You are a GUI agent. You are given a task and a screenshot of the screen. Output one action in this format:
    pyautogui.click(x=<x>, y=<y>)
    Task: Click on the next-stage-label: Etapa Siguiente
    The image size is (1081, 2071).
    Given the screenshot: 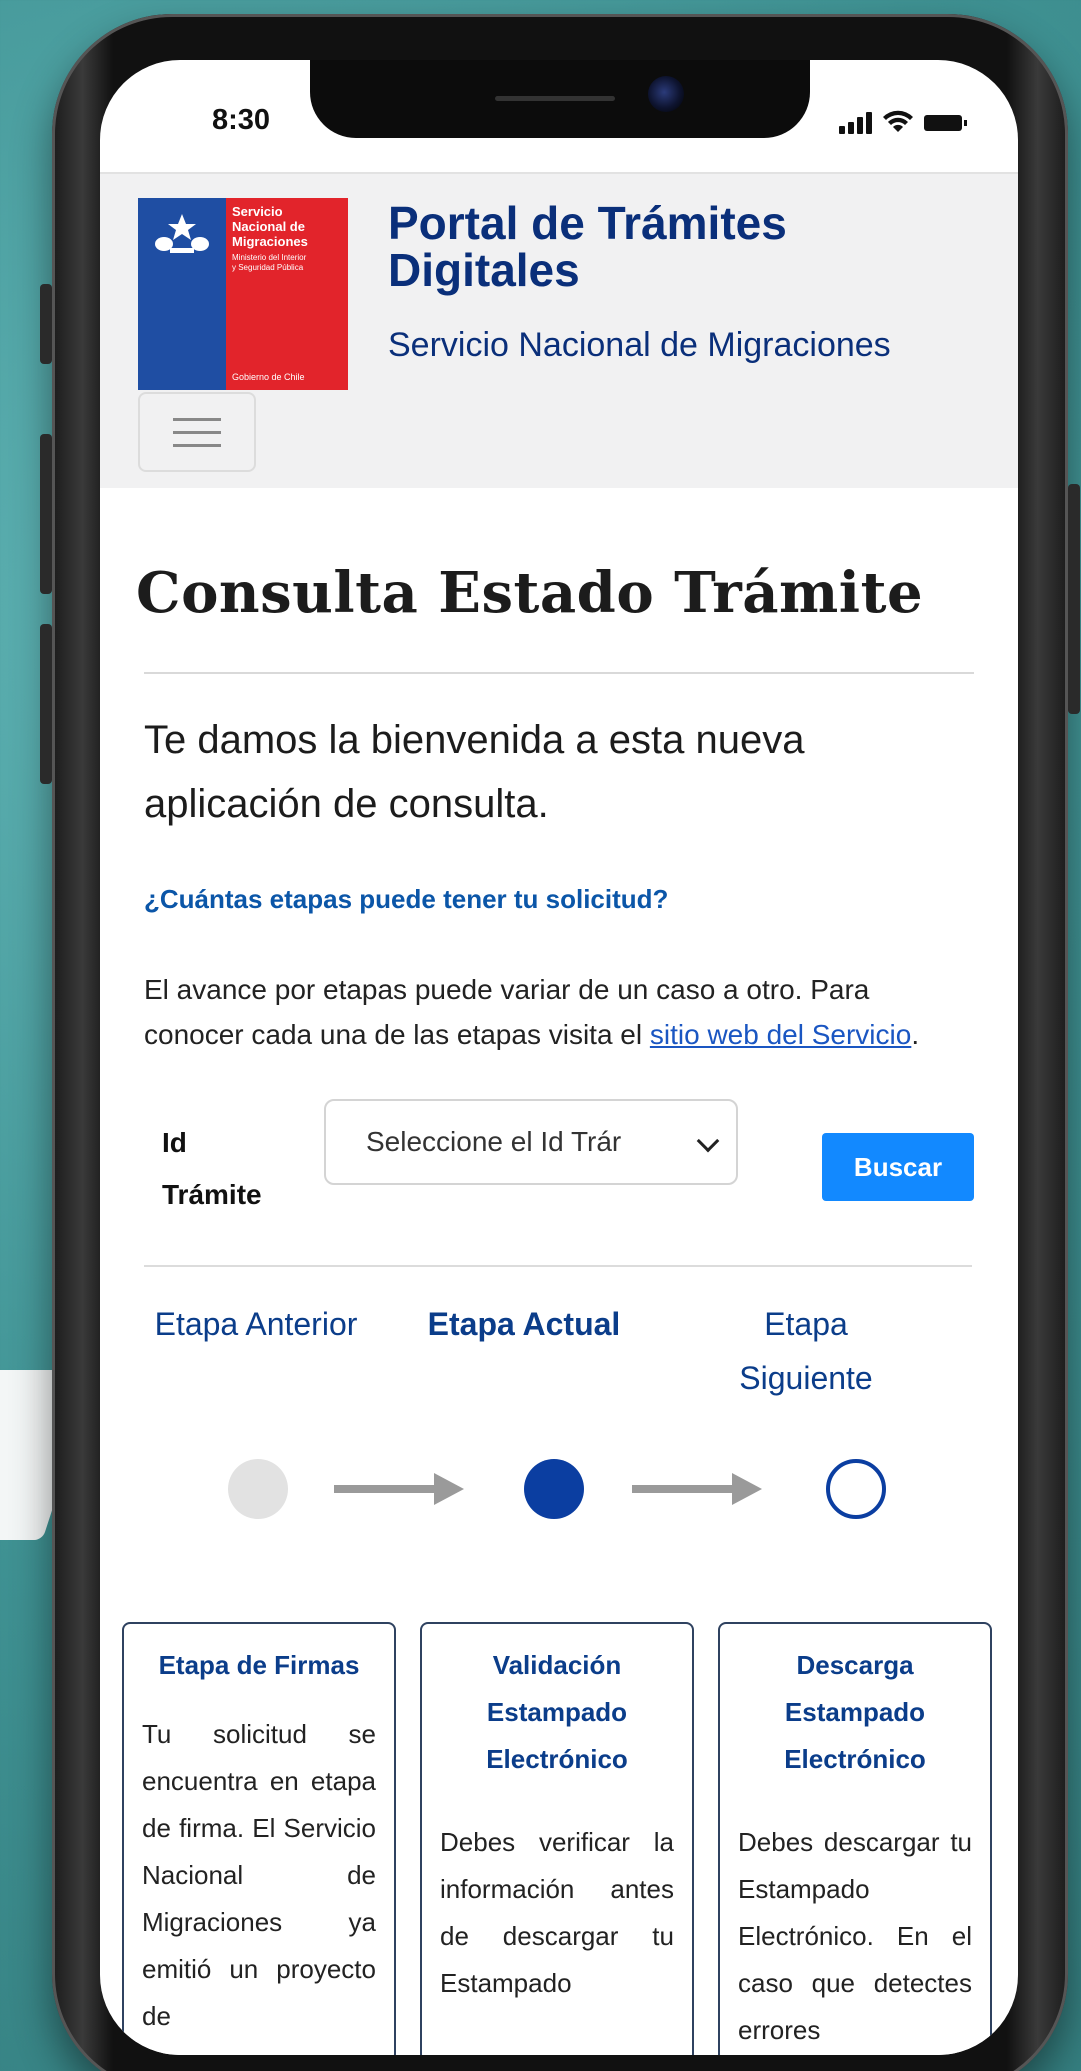 What is the action you would take?
    pyautogui.click(x=806, y=1351)
    